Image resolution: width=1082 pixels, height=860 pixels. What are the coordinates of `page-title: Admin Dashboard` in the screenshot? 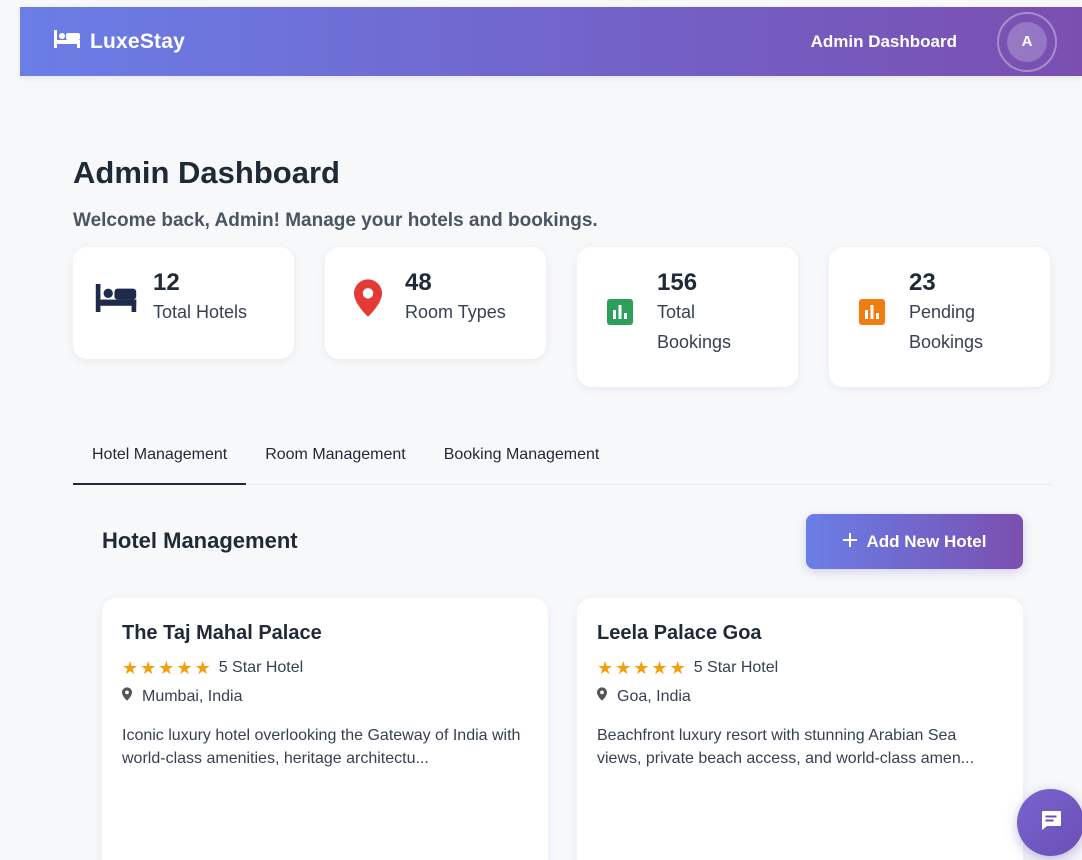 It's located at (206, 172).